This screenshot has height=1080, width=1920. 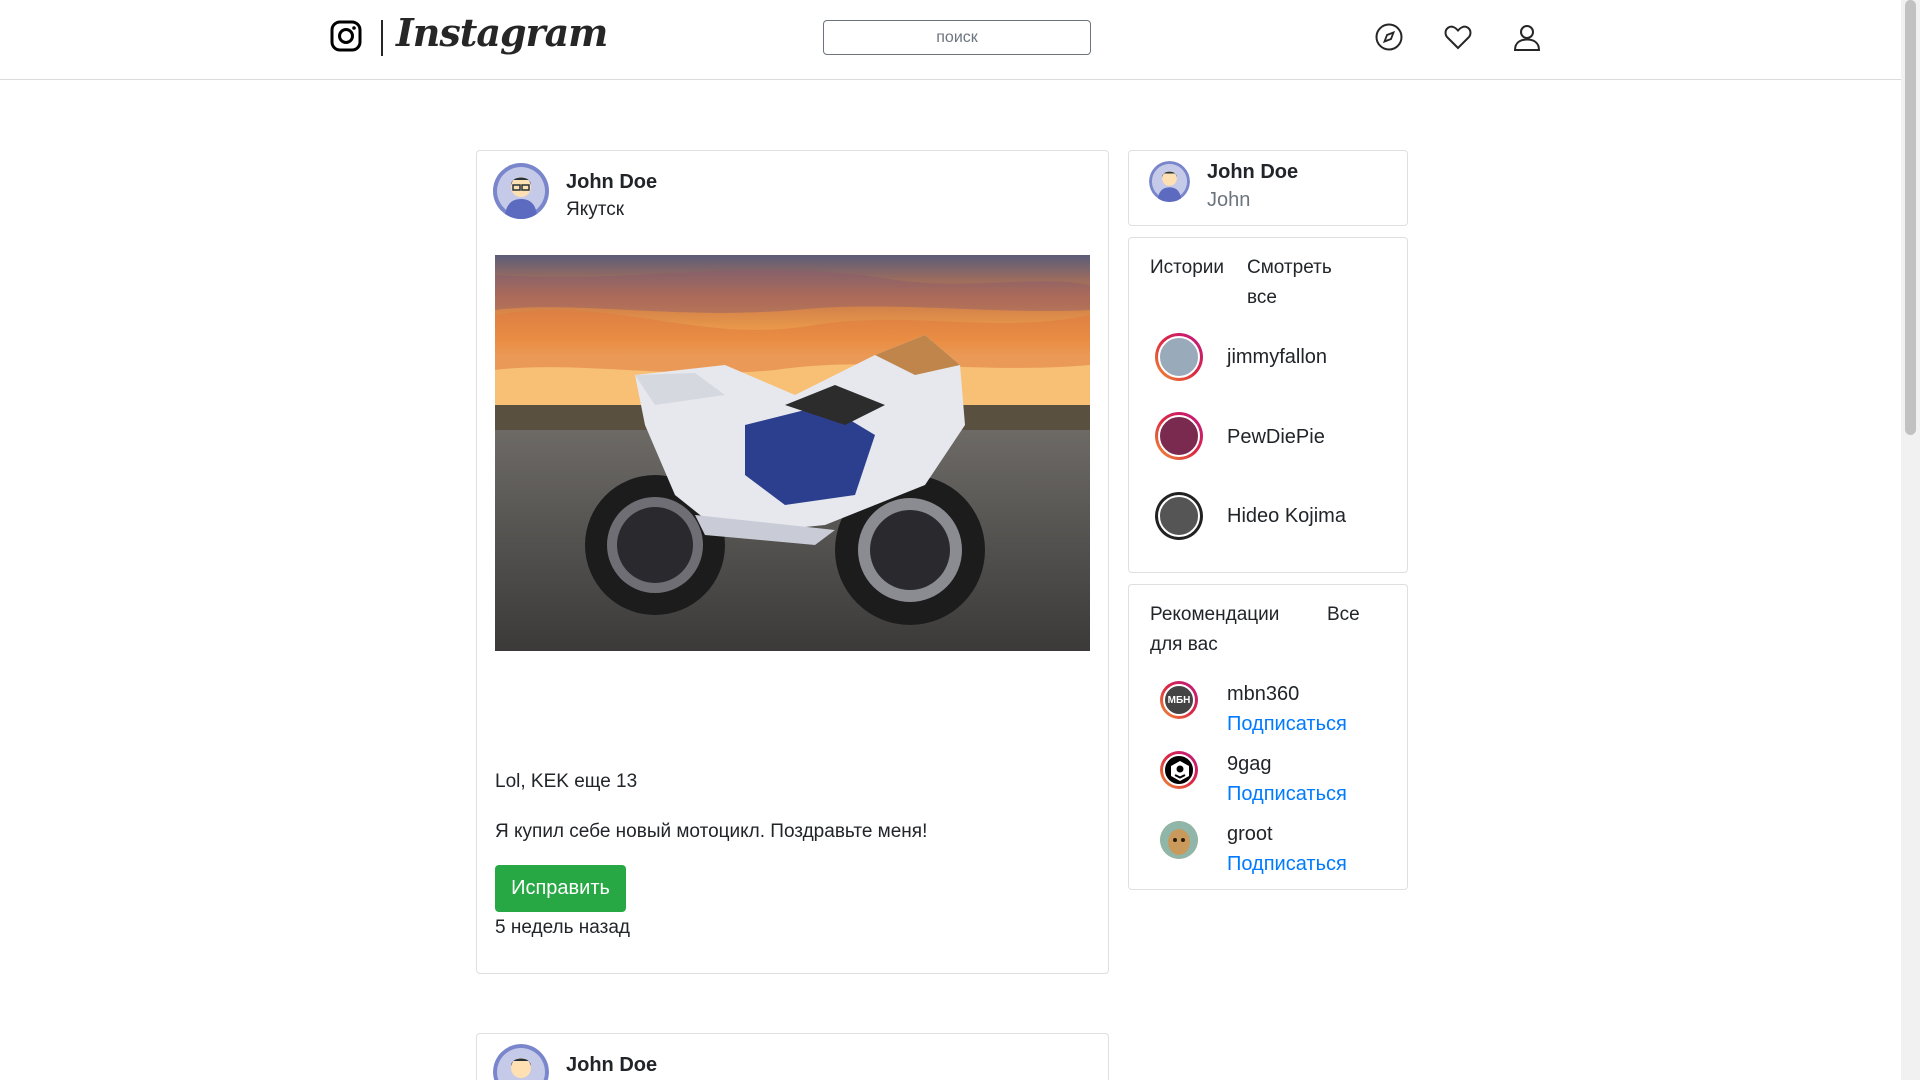 I want to click on rec-avatar: МБН, so click(x=1179, y=700).